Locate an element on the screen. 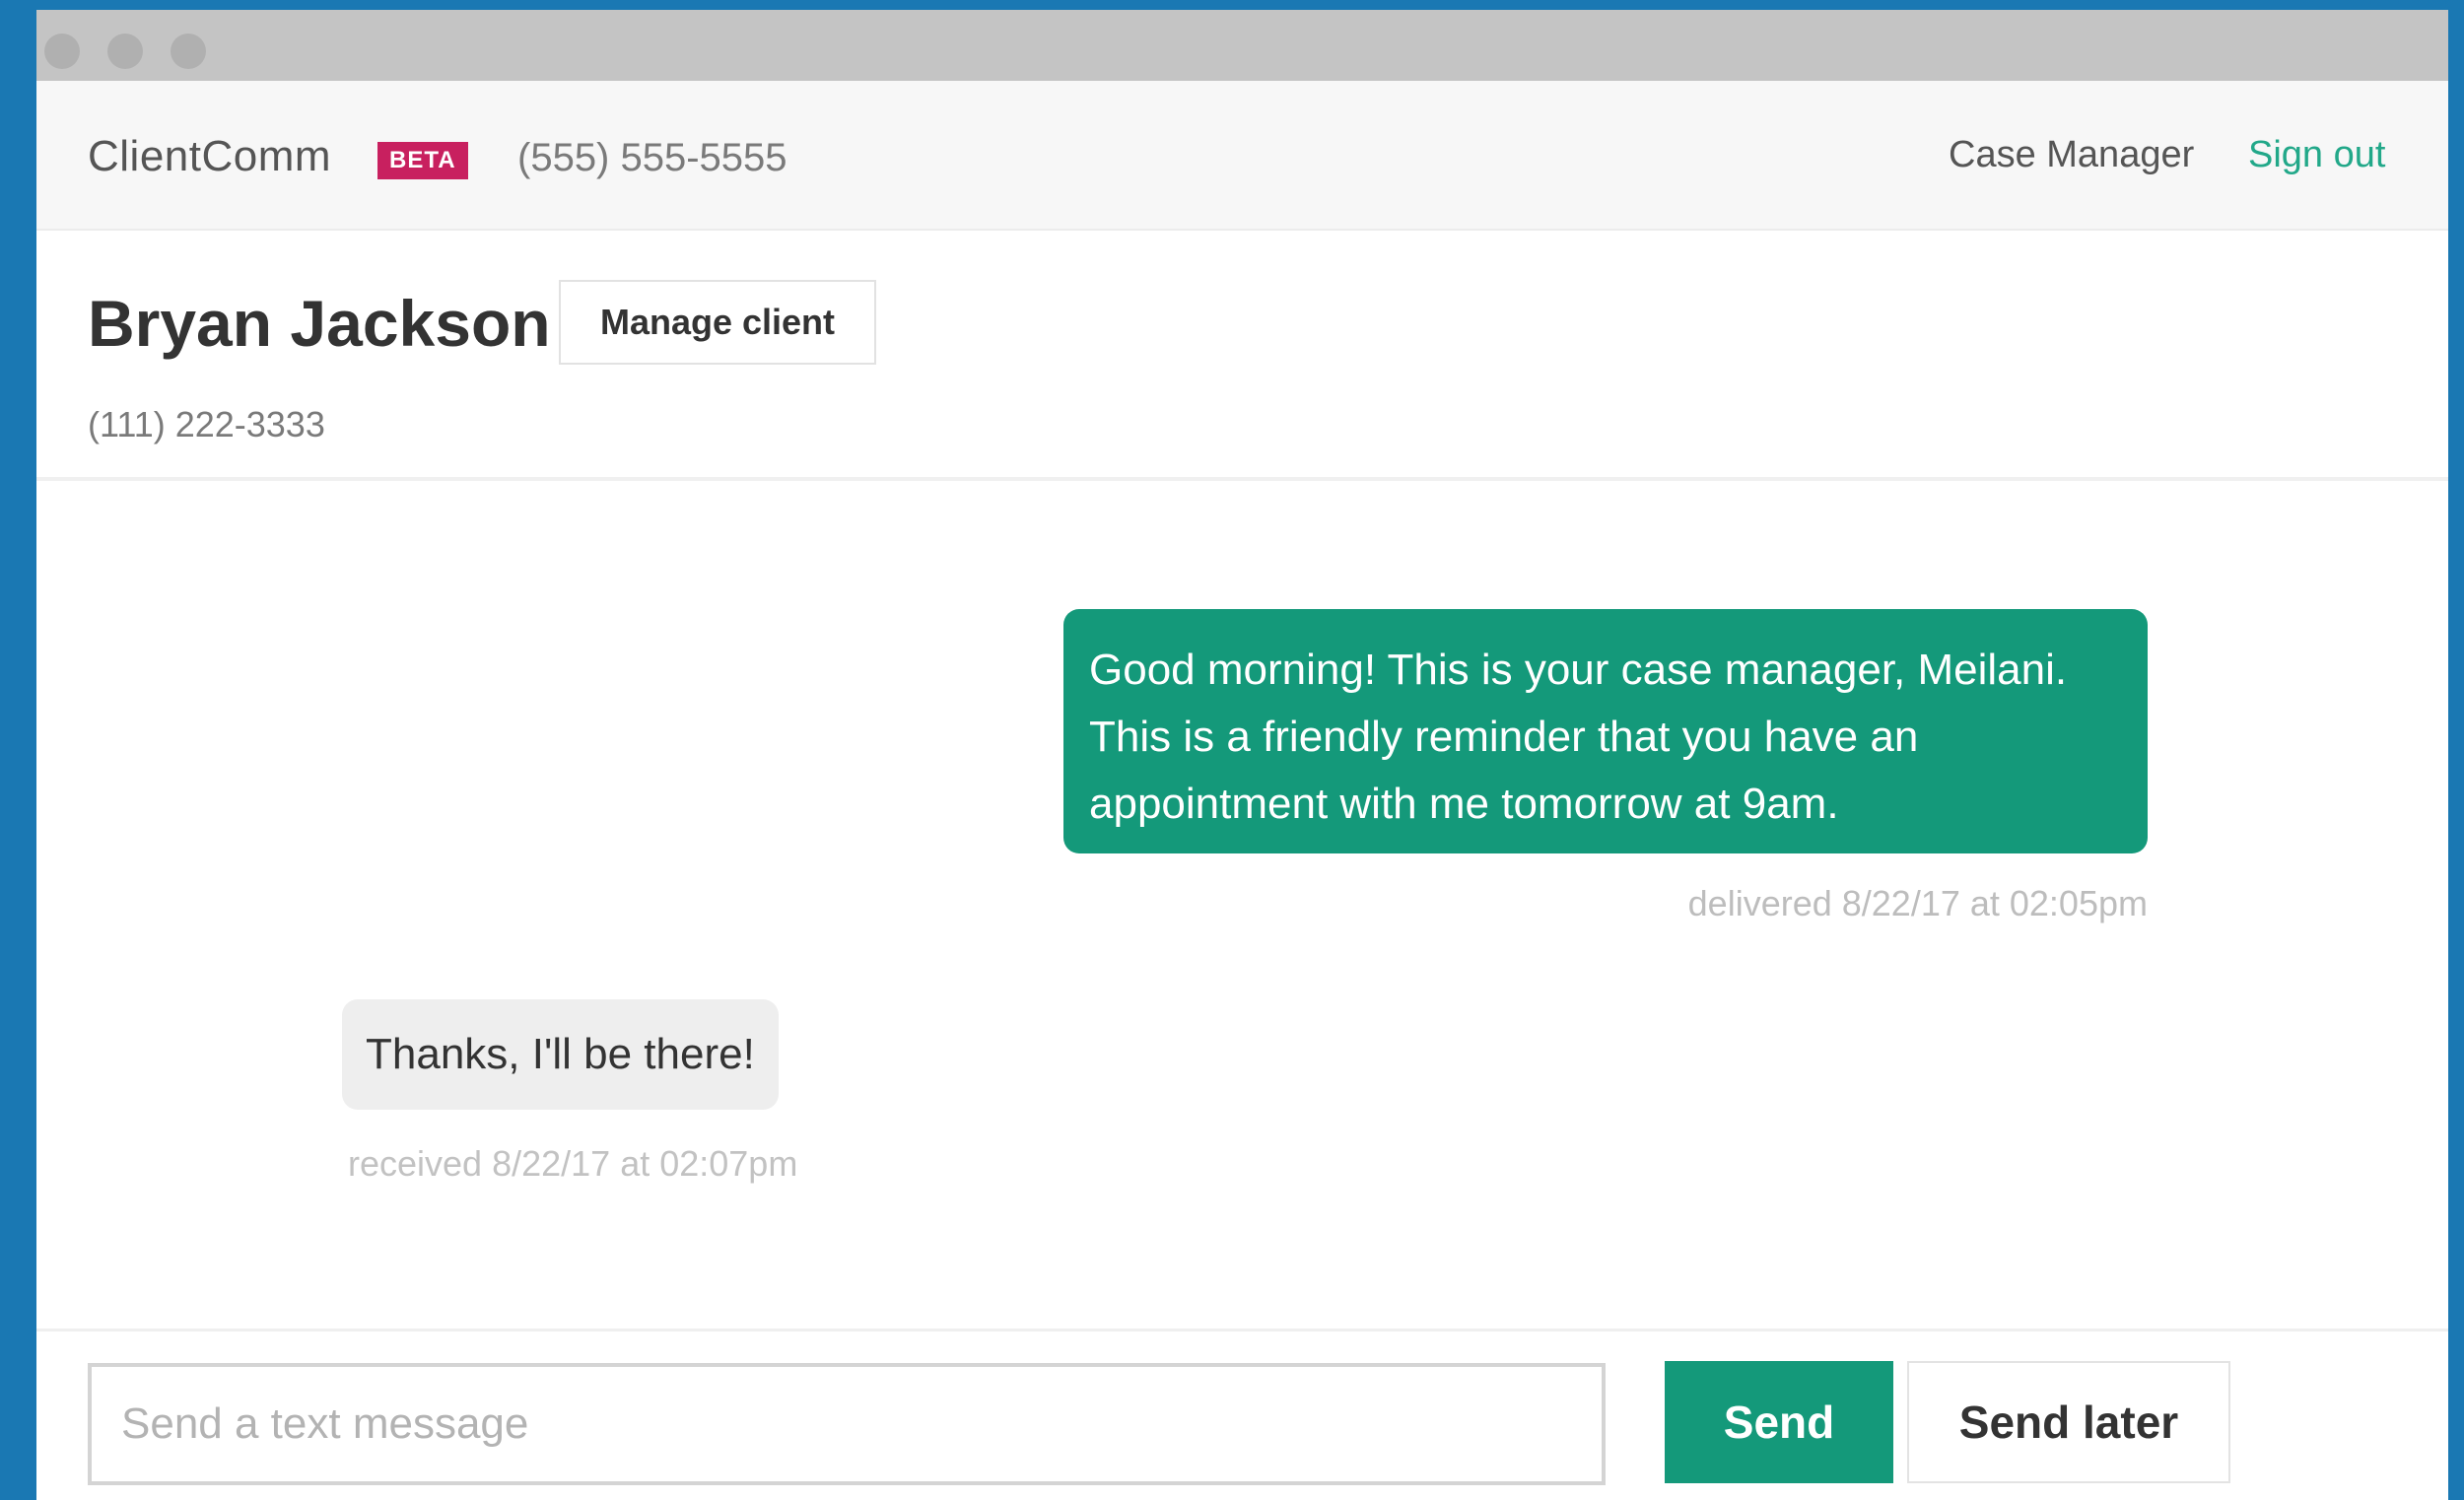 This screenshot has height=1500, width=2464. send-button: Send is located at coordinates (1779, 1422).